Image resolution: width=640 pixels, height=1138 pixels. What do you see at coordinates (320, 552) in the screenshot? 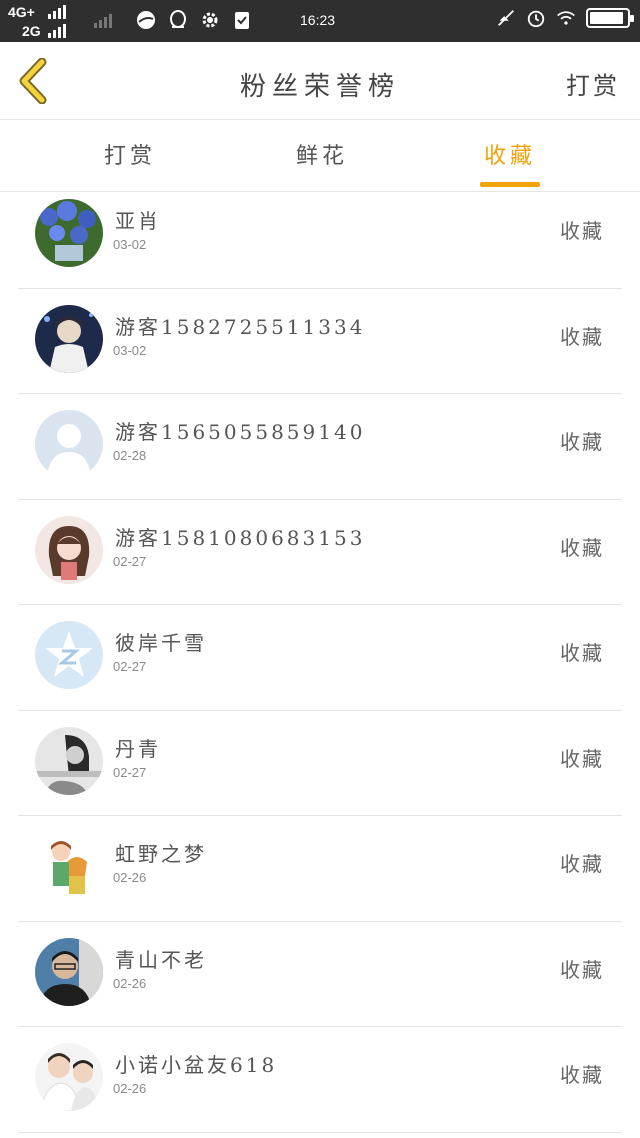
I see `list-item: 游客1581080683153 02-27 收藏` at bounding box center [320, 552].